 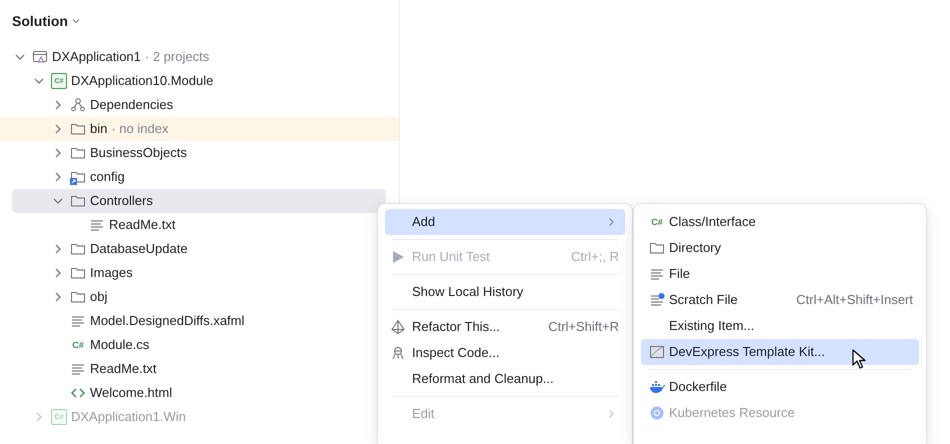 What do you see at coordinates (584, 327) in the screenshot?
I see `shortcut-label: Ctrl+Shift+R` at bounding box center [584, 327].